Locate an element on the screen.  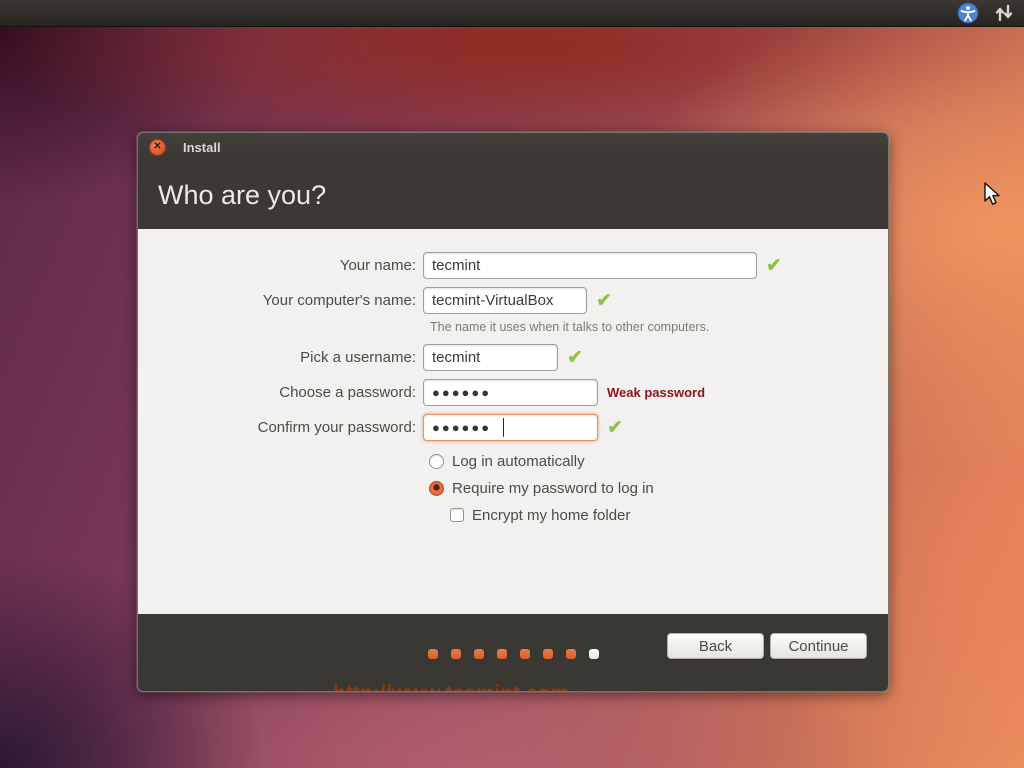
mouse-cursor-icon is located at coordinates (993, 197).